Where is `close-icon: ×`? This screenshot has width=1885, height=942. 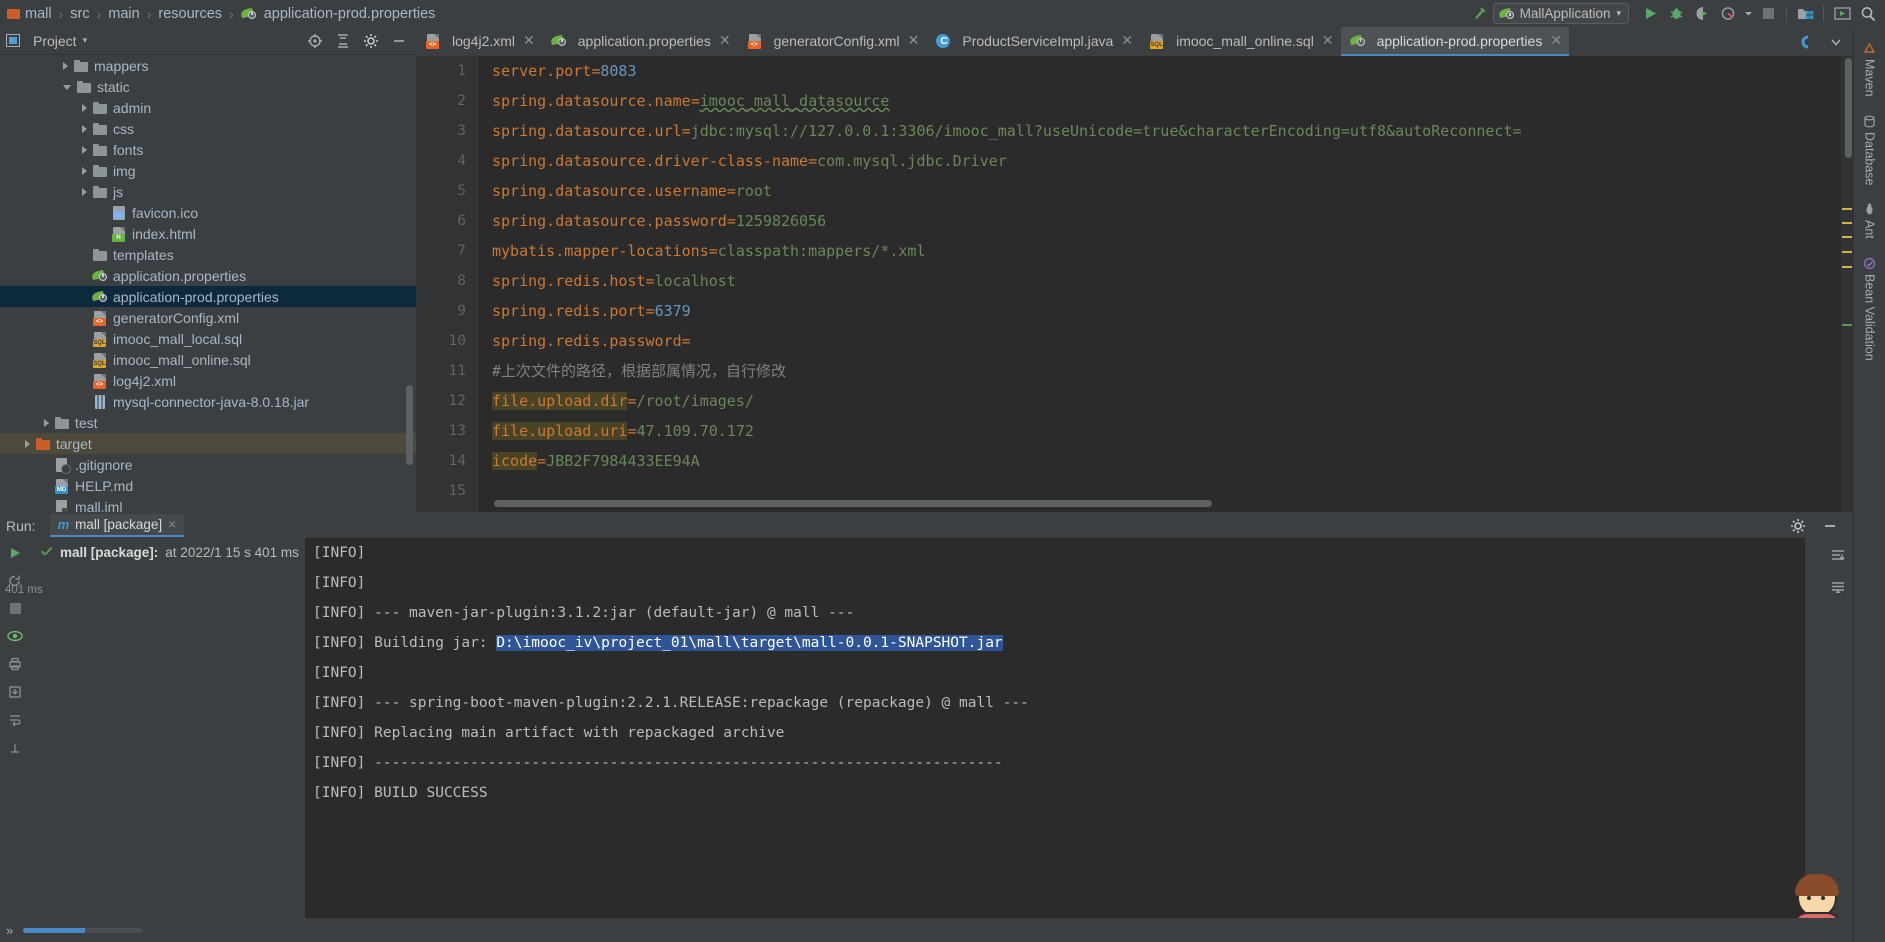
close-icon: × is located at coordinates (172, 524).